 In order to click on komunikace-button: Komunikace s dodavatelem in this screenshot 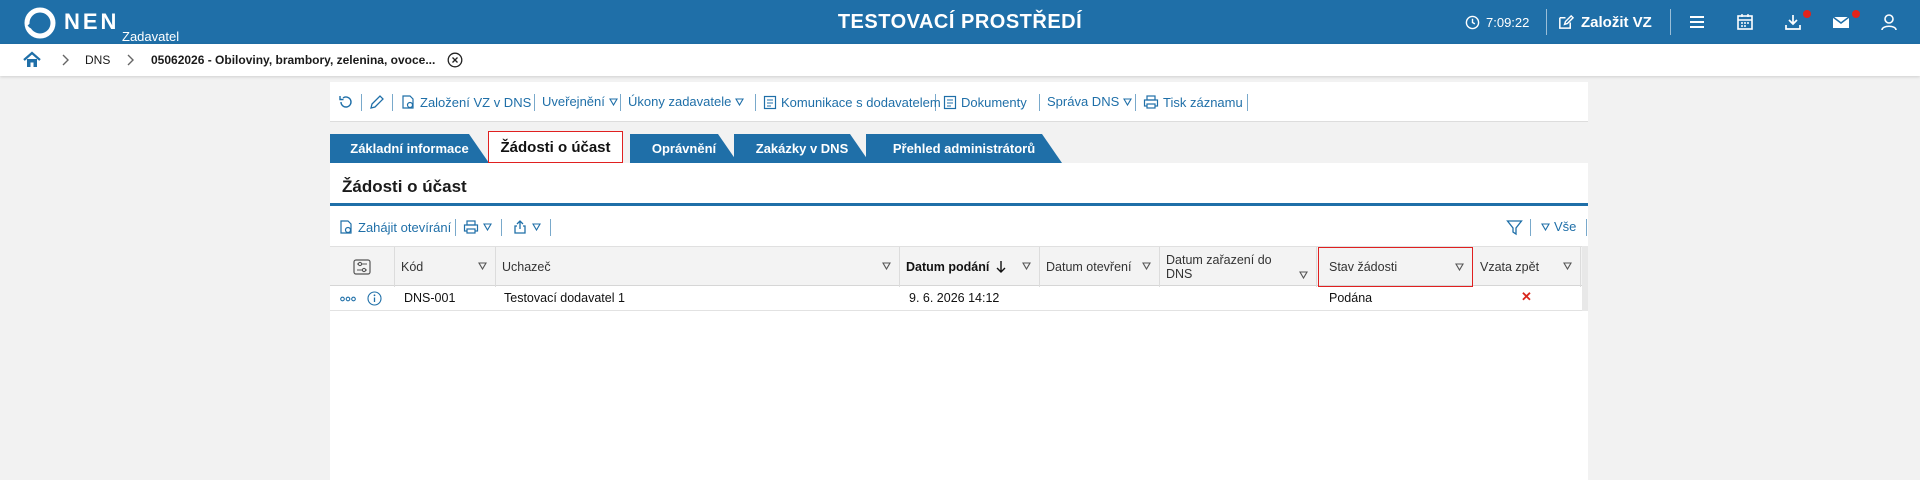, I will do `click(852, 102)`.